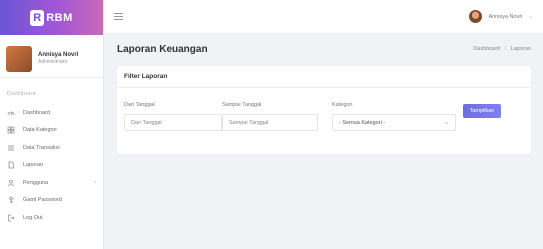  I want to click on breadcrumb-dashboard: Dashboard, so click(486, 49).